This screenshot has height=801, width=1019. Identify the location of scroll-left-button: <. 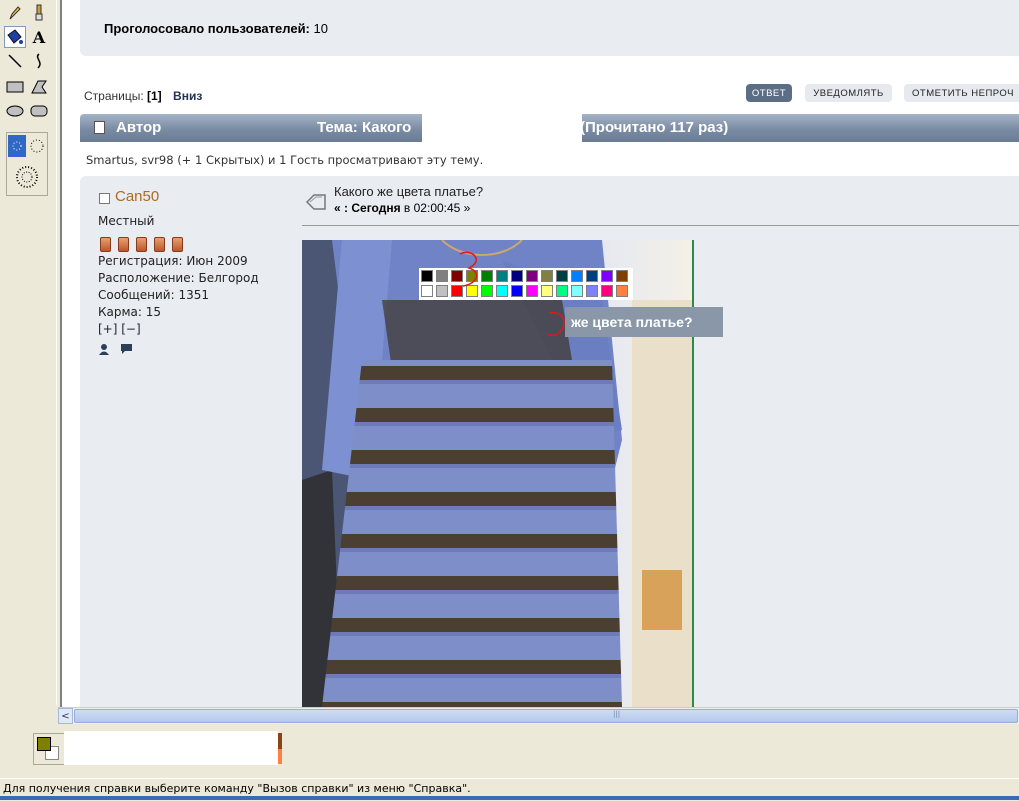
(65, 716).